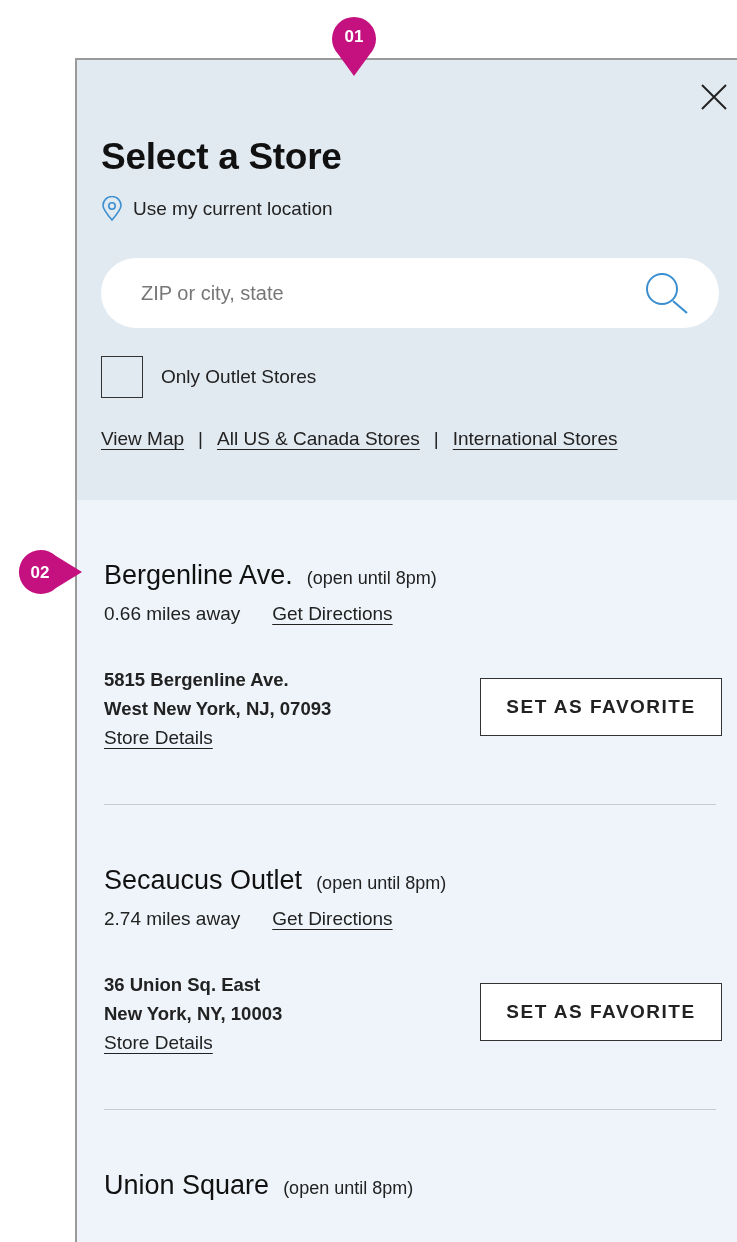  Describe the element at coordinates (222, 157) in the screenshot. I see `panel-title: Select a Store` at that location.